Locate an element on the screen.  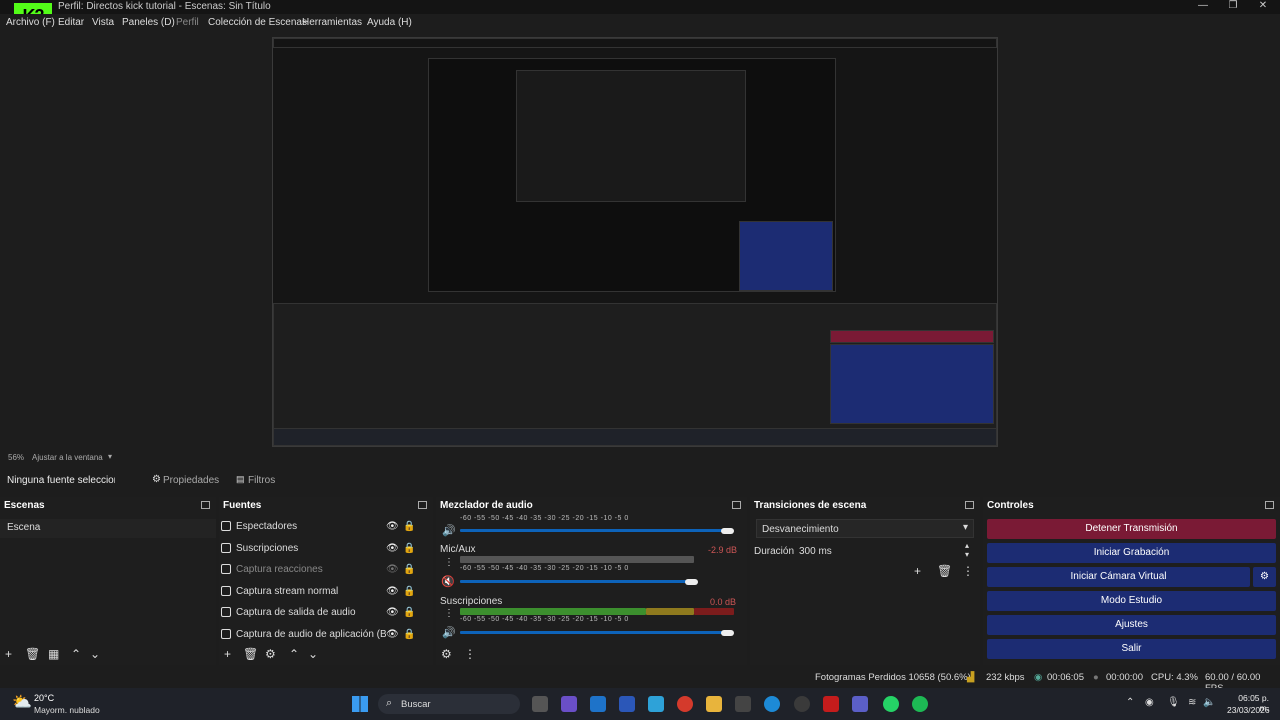
edge-icon is located at coordinates (772, 704).